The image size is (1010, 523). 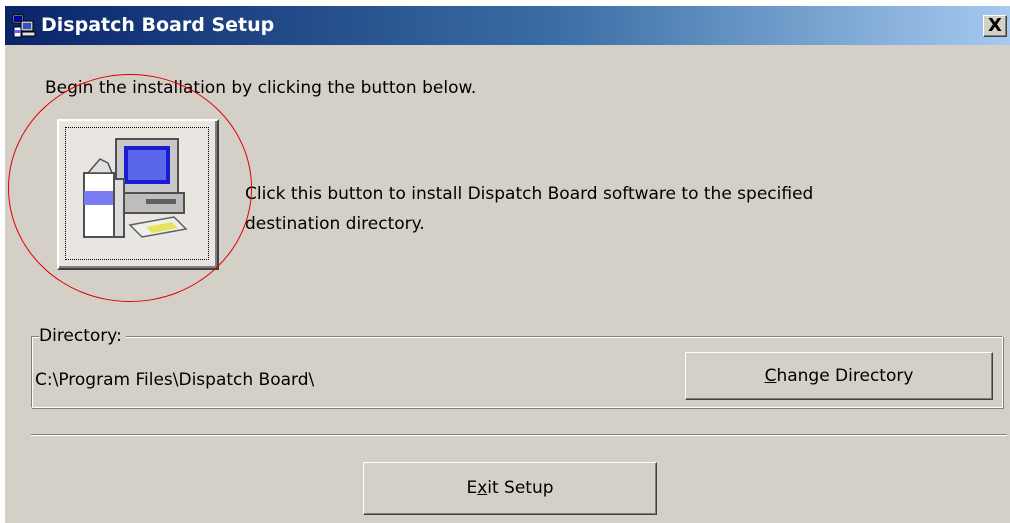 I want to click on directory-label: Directory:, so click(x=82, y=336).